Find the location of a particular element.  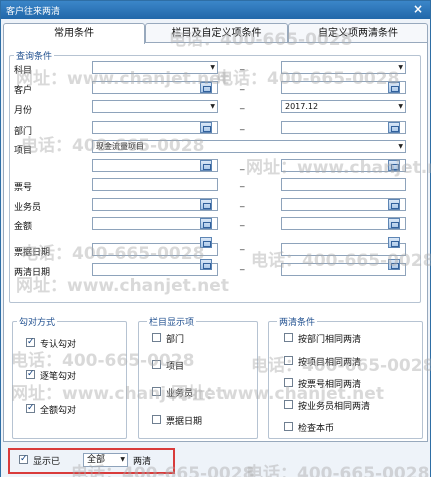

month-from-select: ▼ is located at coordinates (155, 106).